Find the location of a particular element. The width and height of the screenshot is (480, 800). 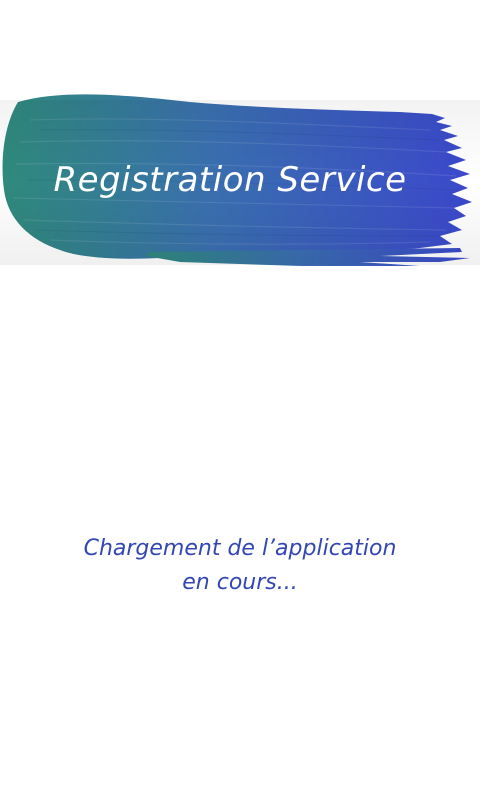

app-title: Registration Service is located at coordinates (230, 180).